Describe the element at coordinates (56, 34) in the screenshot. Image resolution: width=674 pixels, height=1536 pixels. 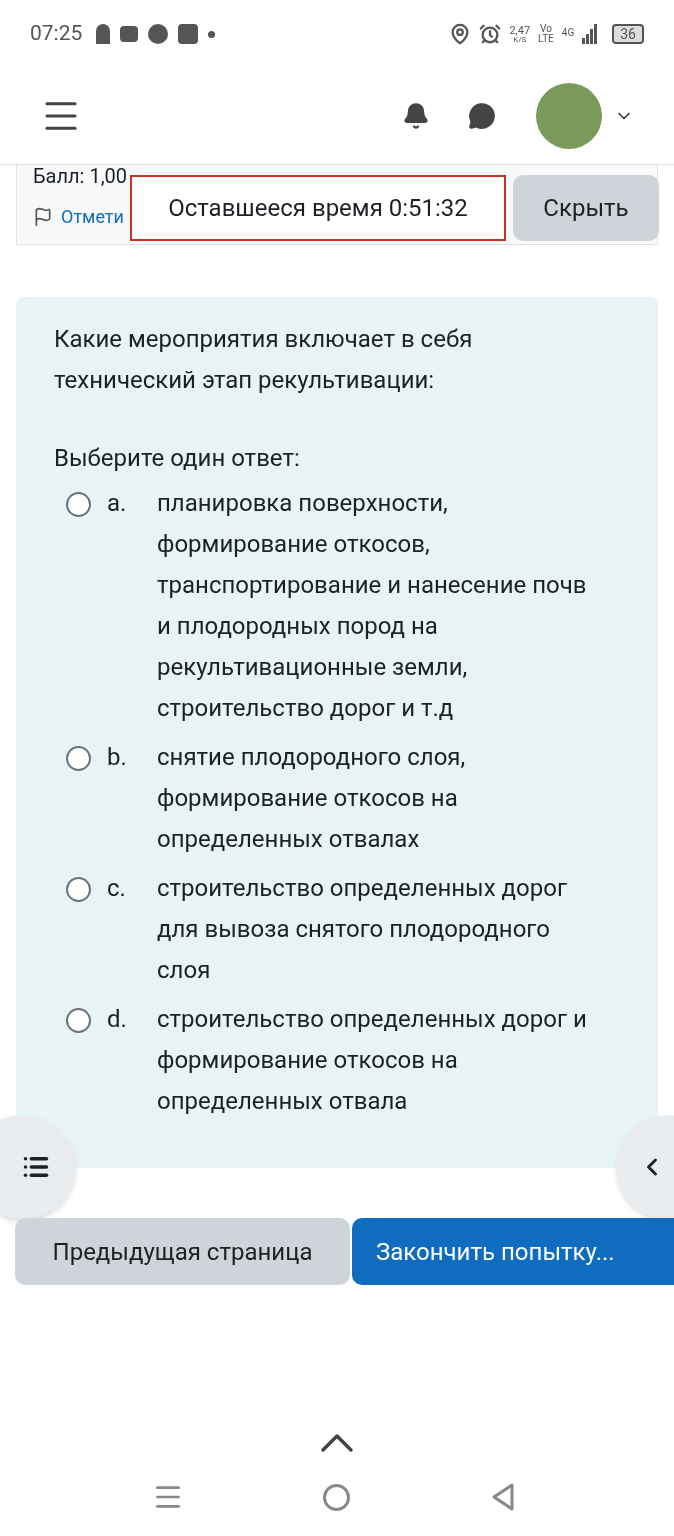
I see `status-time: 07:25` at that location.